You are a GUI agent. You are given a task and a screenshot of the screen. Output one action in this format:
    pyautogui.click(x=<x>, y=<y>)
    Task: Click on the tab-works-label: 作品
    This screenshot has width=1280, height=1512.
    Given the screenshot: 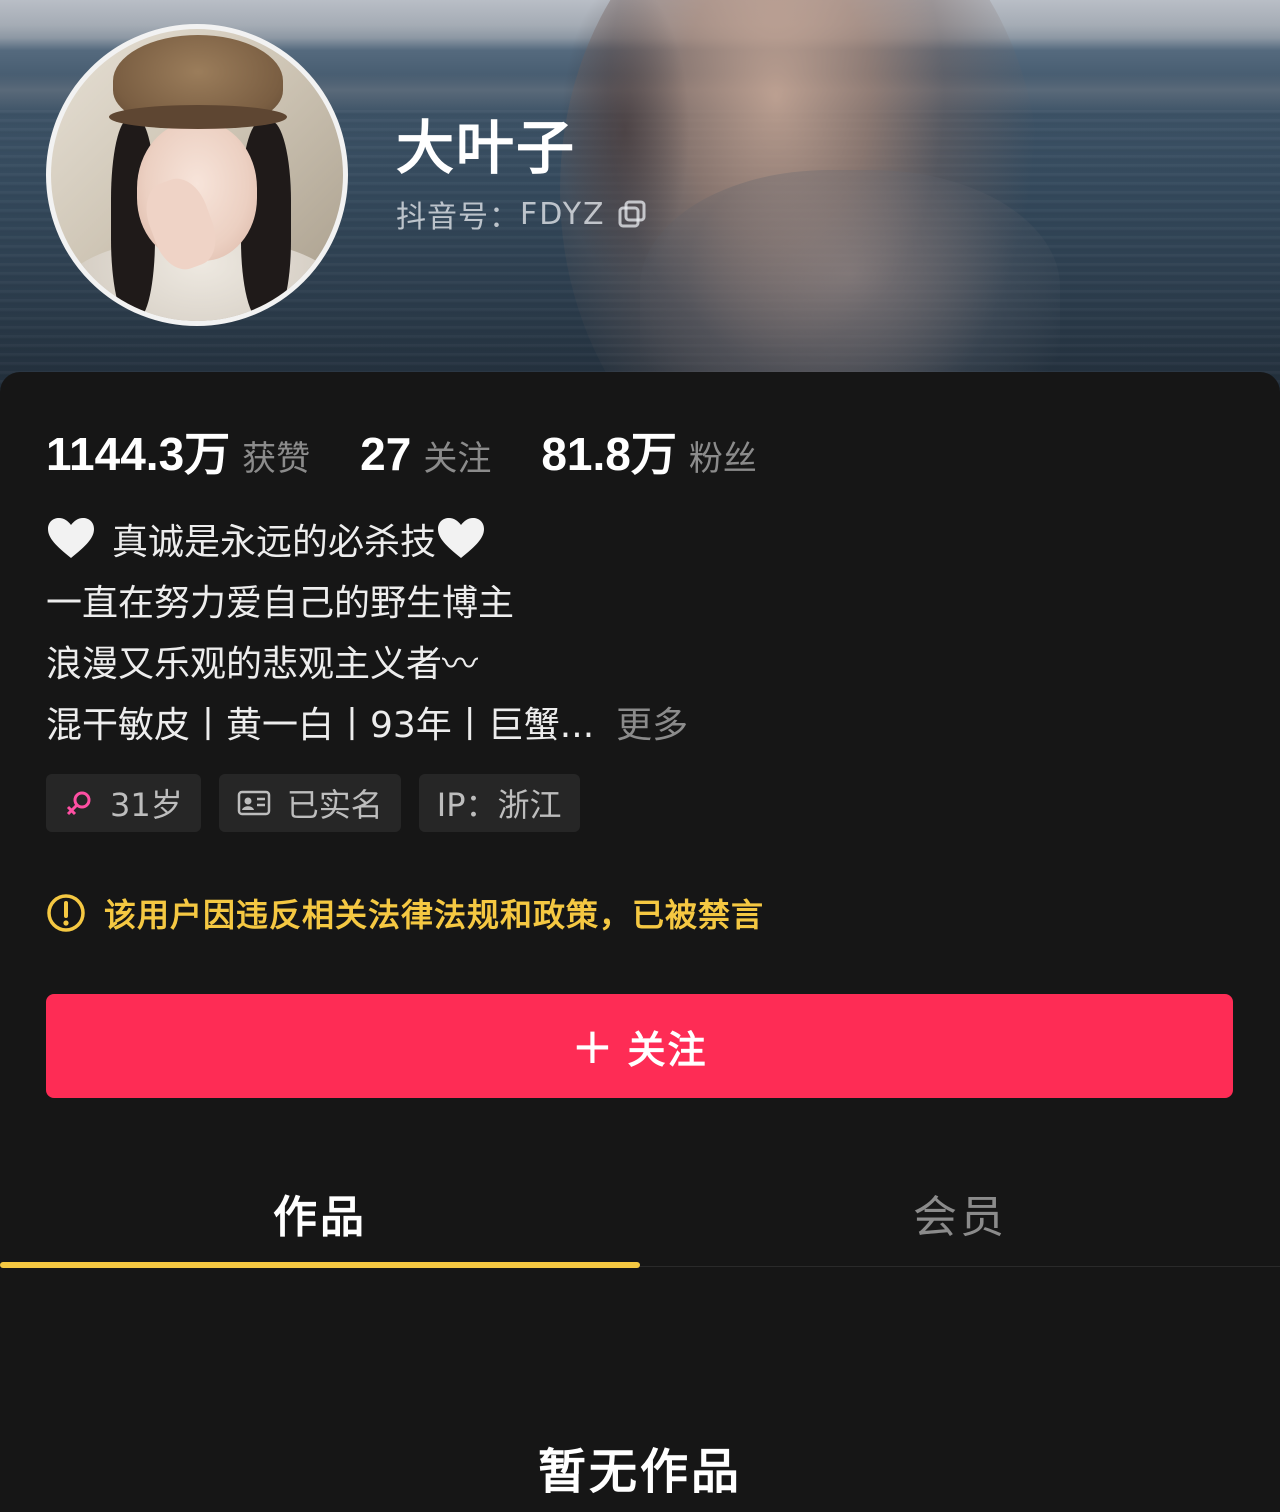 What is the action you would take?
    pyautogui.click(x=320, y=1217)
    